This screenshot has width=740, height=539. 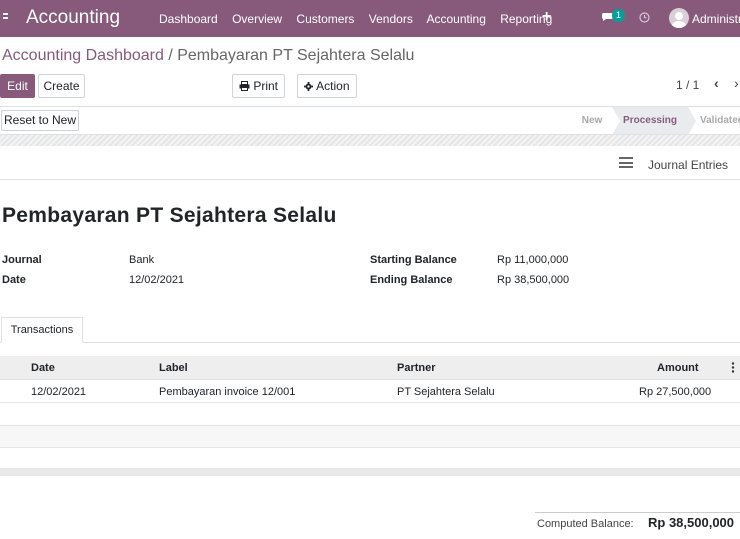 What do you see at coordinates (83, 55) in the screenshot?
I see `breadcrumb-parent: Accounting Dashboard` at bounding box center [83, 55].